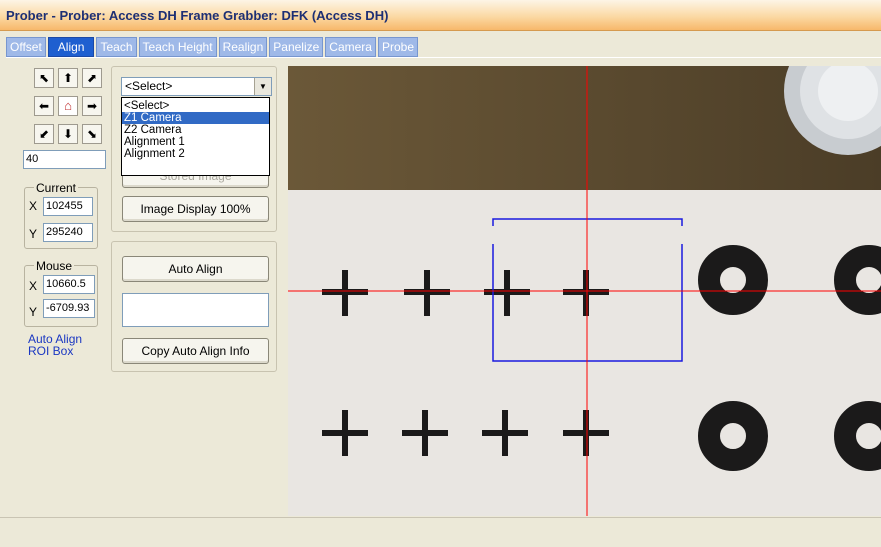  I want to click on current-y-value: 295240, so click(68, 232).